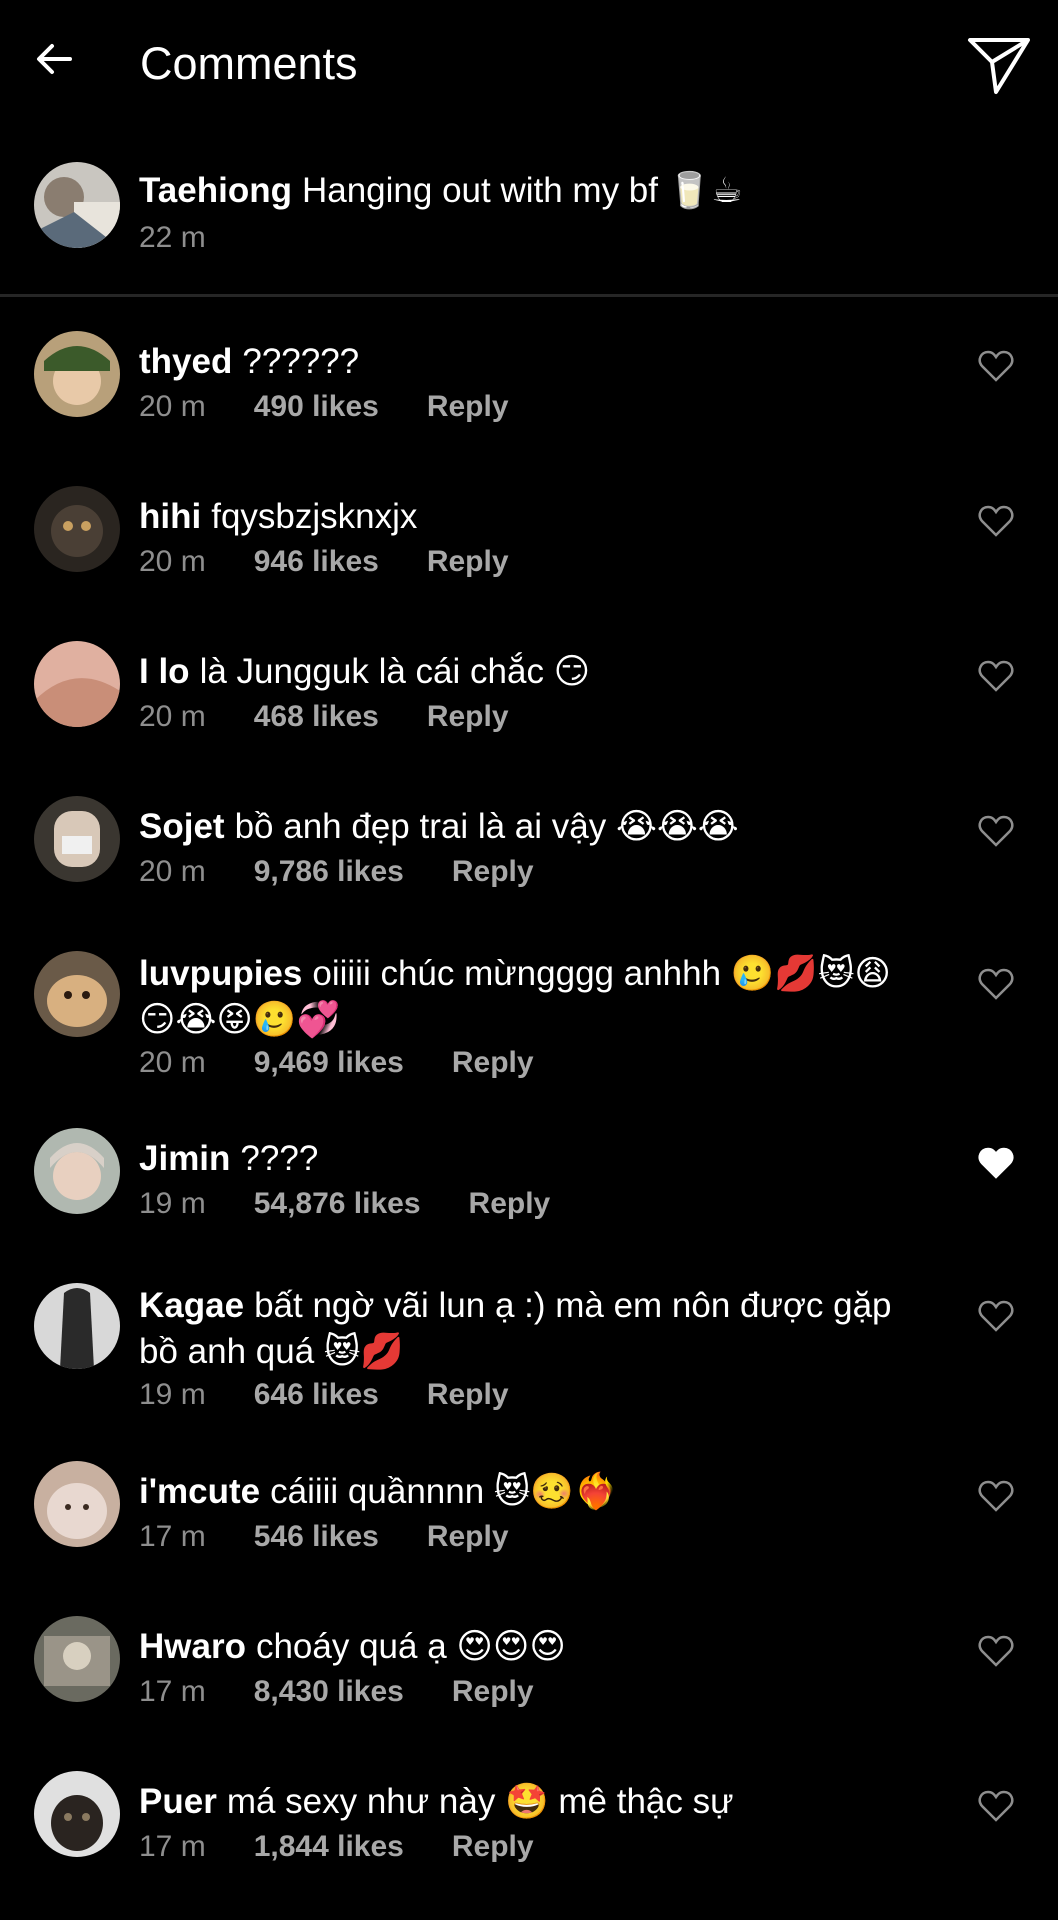  I want to click on comment-meta: 20 m 490 likes Reply, so click(324, 407).